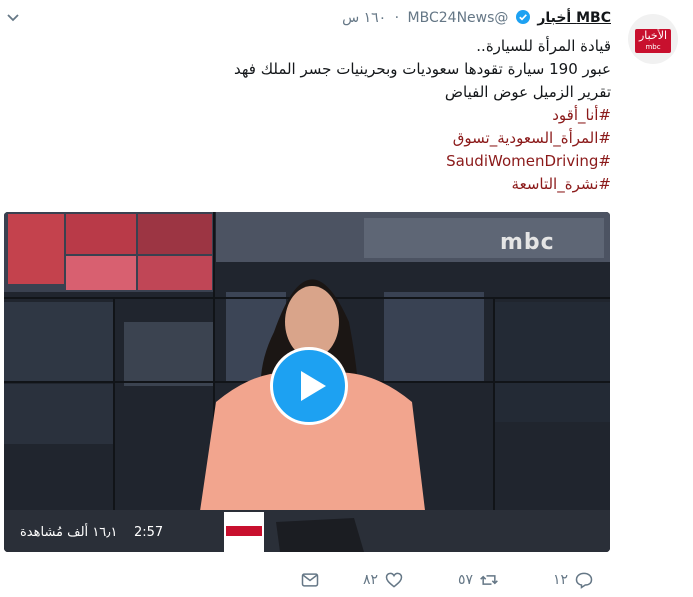 Image resolution: width=693 pixels, height=597 pixels. What do you see at coordinates (653, 47) in the screenshot?
I see `avatar-subtext: mbc` at bounding box center [653, 47].